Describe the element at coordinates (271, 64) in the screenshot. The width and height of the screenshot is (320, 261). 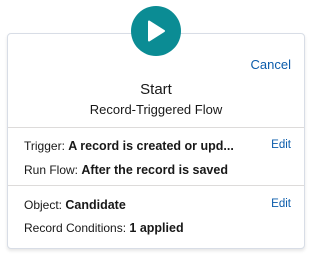
I see `cancel-link: Cancel` at that location.